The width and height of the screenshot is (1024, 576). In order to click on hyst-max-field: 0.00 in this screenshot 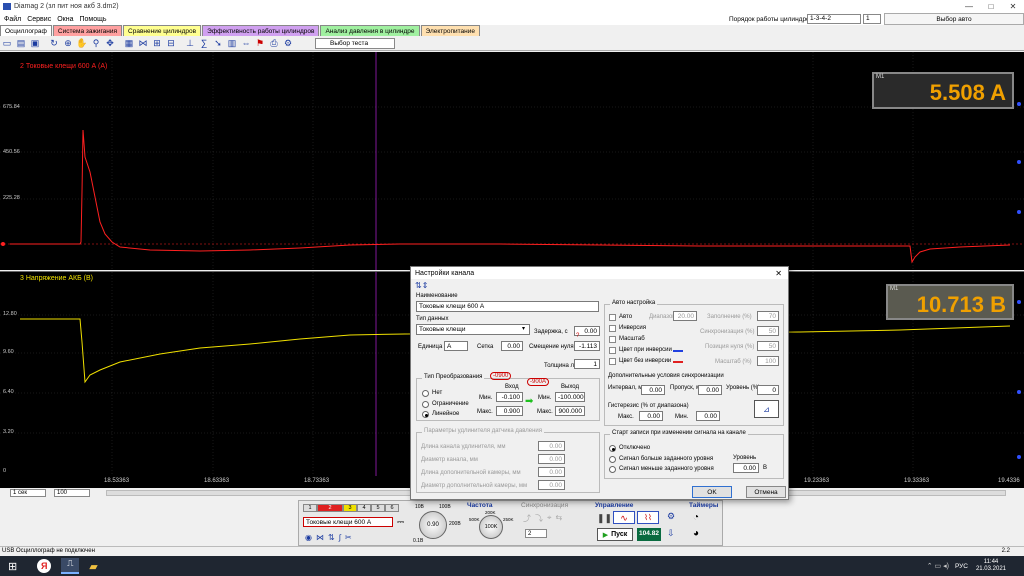, I will do `click(651, 416)`.